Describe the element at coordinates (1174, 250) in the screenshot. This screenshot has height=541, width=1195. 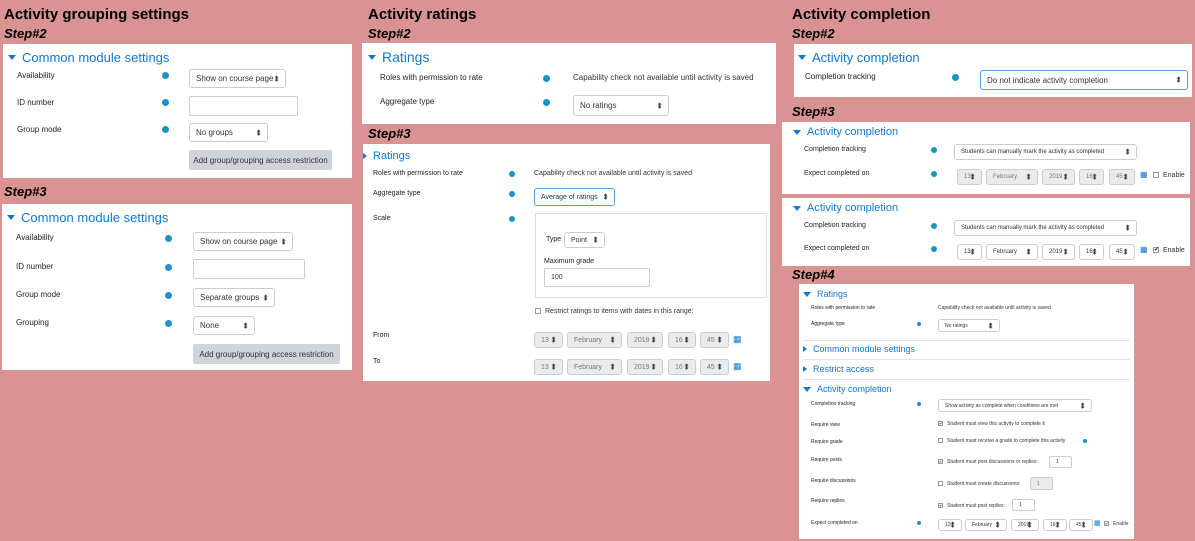
I see `enable-label: Enable` at that location.